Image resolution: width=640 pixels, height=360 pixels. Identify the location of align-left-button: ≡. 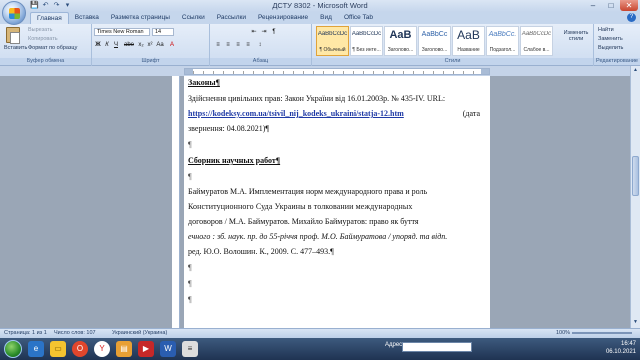
(218, 45).